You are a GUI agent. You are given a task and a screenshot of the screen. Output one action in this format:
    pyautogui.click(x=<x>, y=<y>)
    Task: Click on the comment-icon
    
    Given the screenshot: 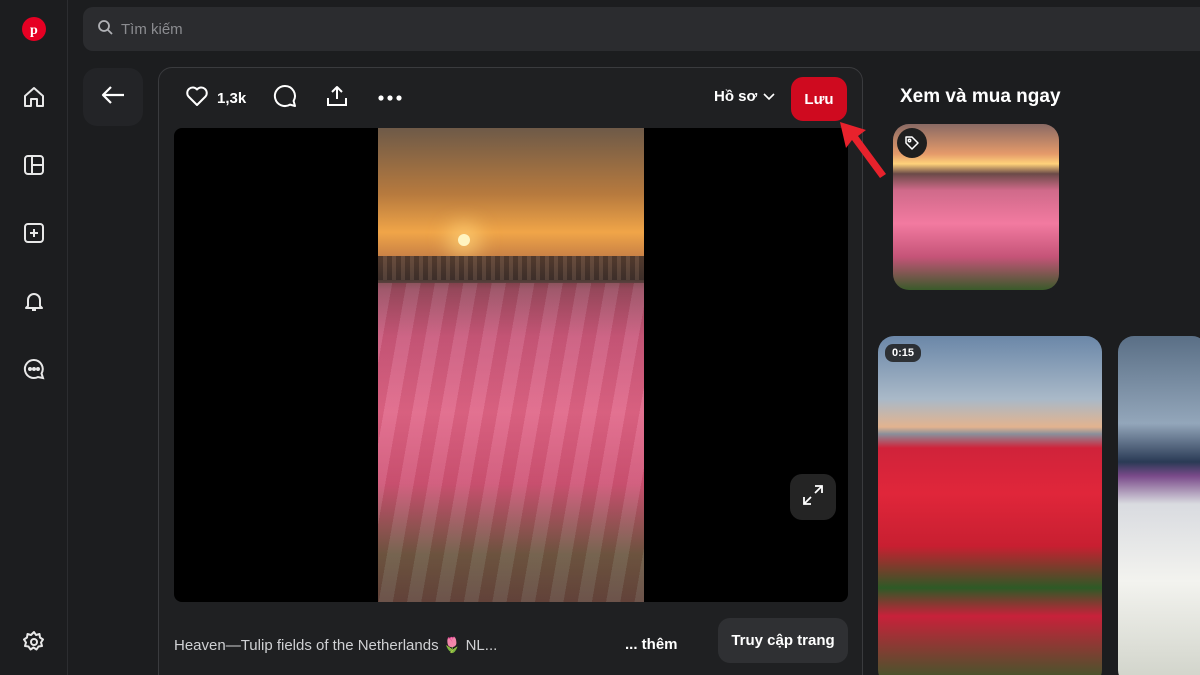 What is the action you would take?
    pyautogui.click(x=285, y=98)
    